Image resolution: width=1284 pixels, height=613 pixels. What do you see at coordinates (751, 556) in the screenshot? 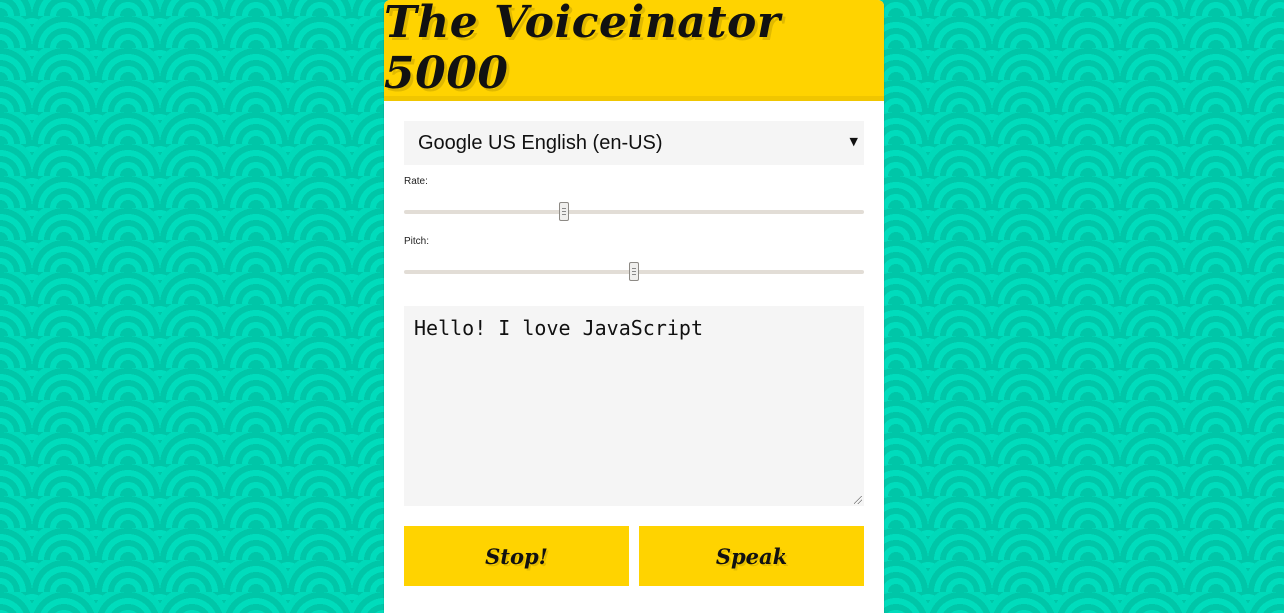
I see `speak-button: Speak` at bounding box center [751, 556].